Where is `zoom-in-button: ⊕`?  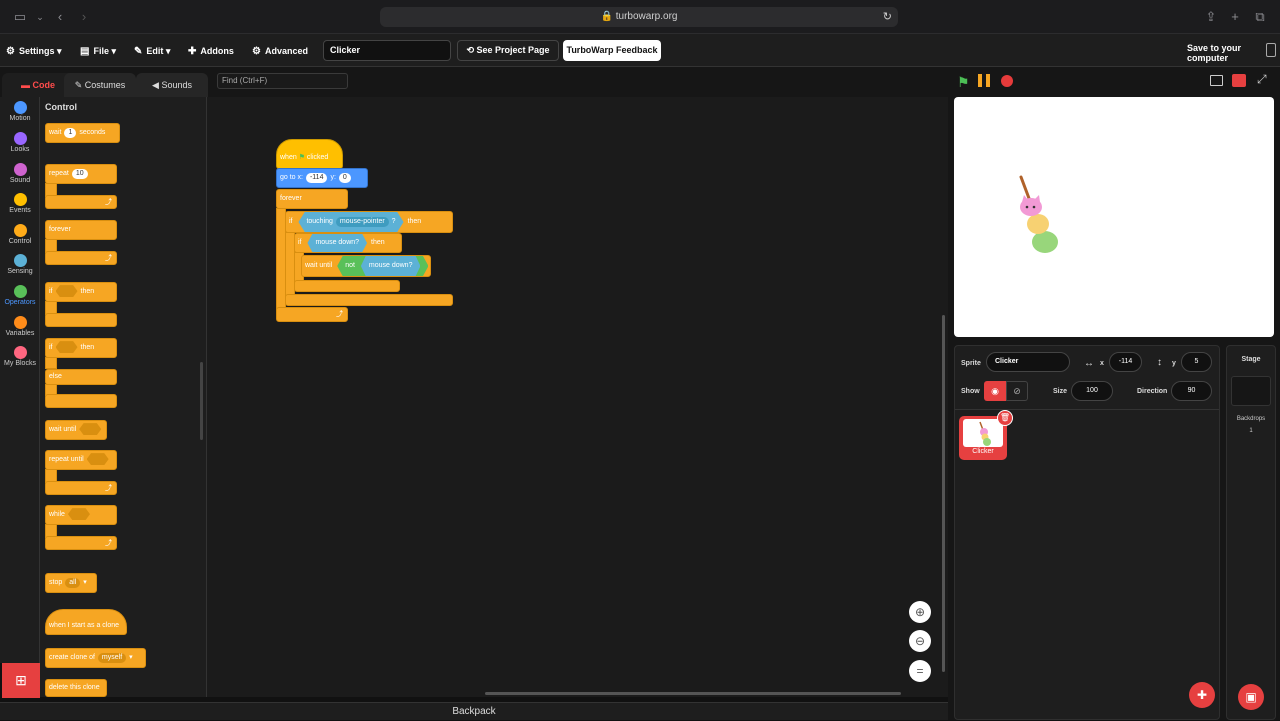 zoom-in-button: ⊕ is located at coordinates (920, 612).